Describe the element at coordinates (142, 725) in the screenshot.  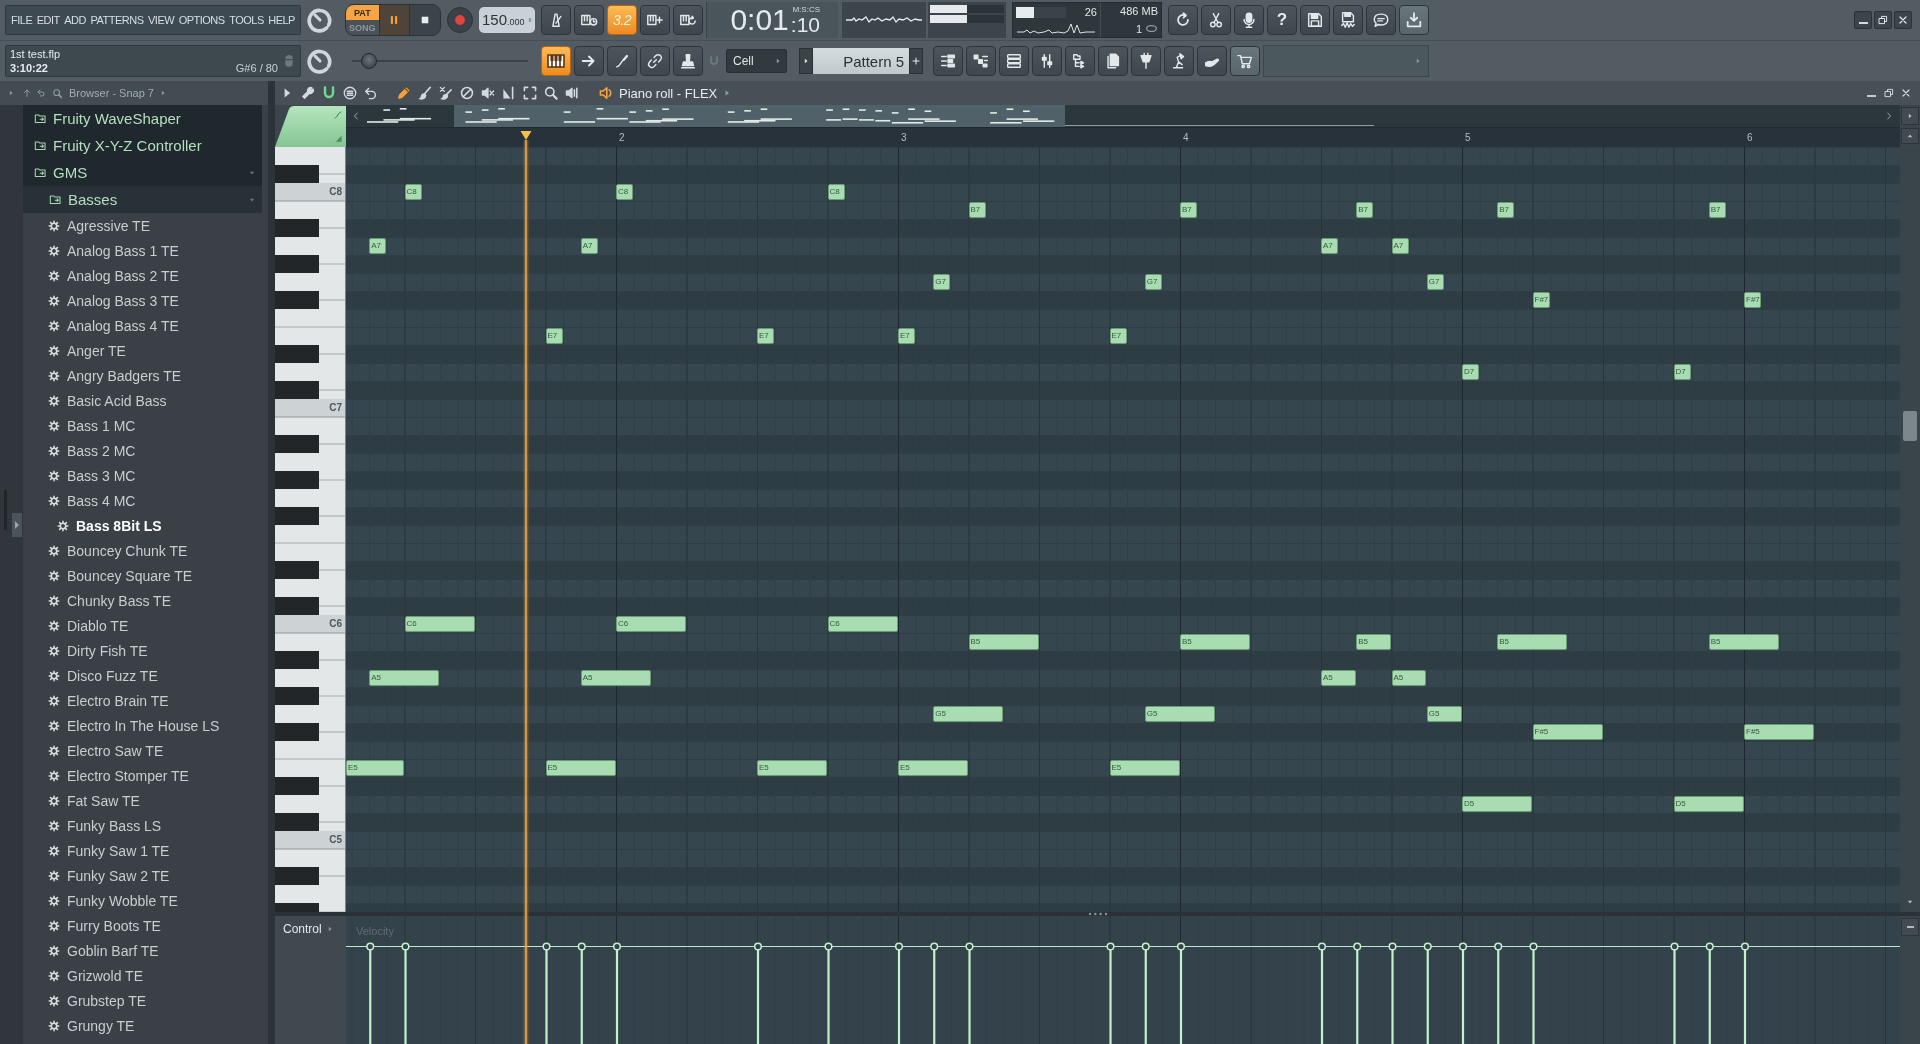
I see `preset-item: Electro In The House LS` at that location.